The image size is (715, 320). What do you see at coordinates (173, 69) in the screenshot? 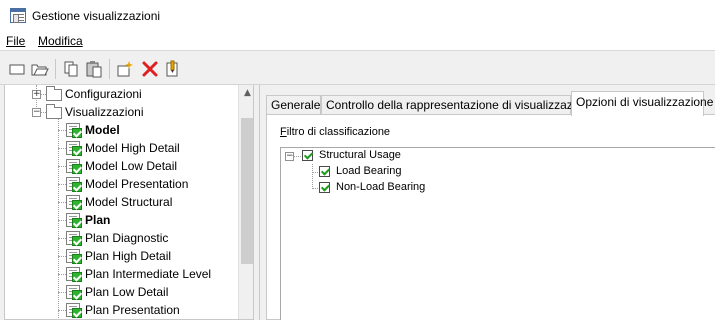
I see `rename-icon` at bounding box center [173, 69].